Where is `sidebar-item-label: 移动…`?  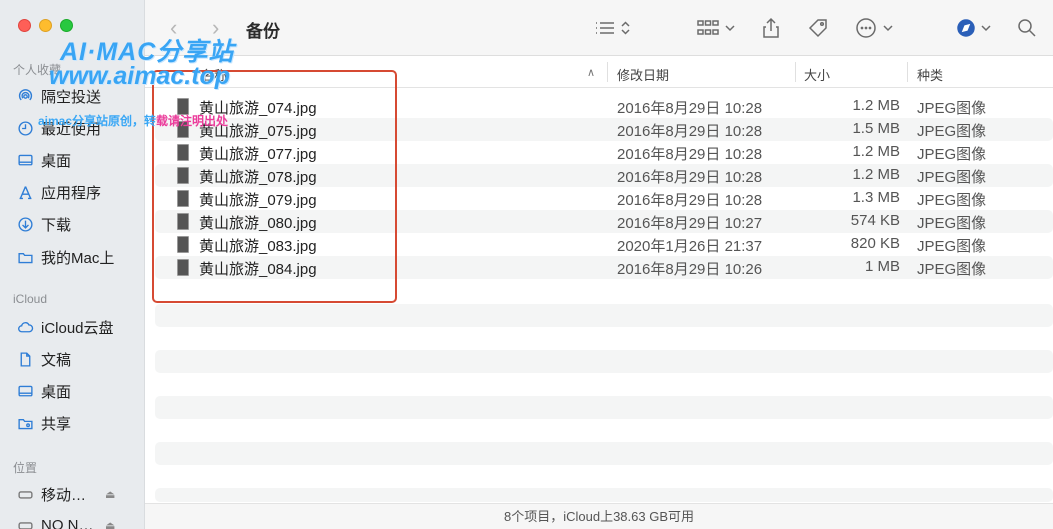 sidebar-item-label: 移动… is located at coordinates (64, 495).